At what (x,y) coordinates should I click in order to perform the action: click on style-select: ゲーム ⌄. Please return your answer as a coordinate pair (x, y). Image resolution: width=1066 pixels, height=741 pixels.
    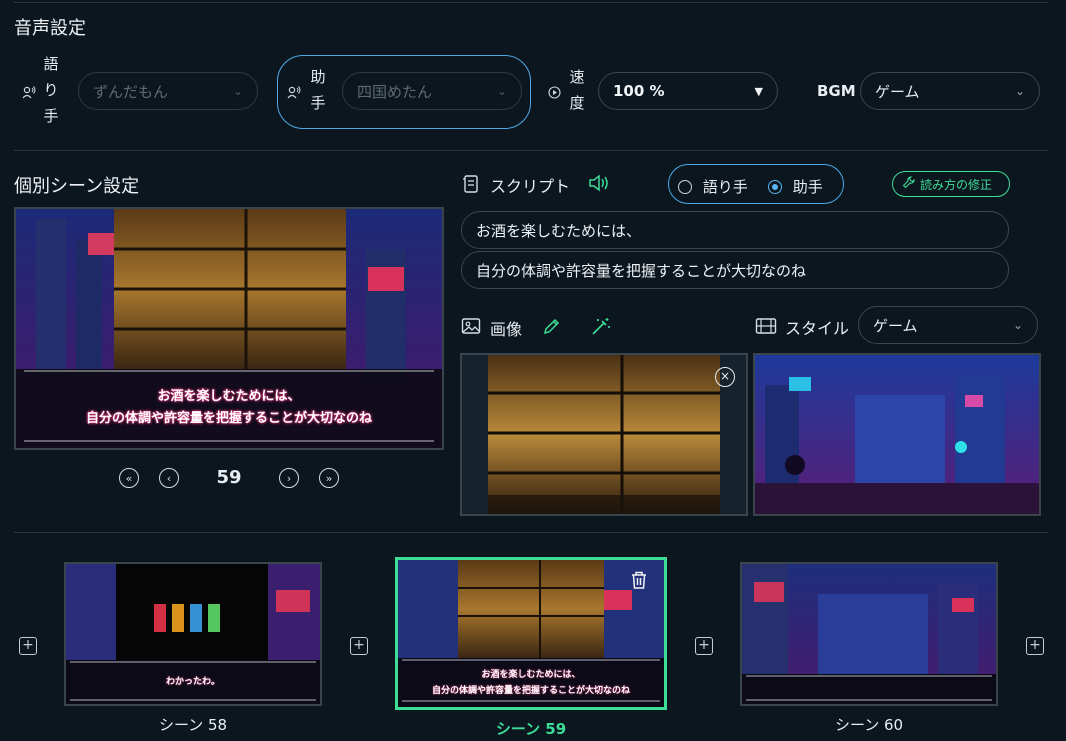
    Looking at the image, I should click on (948, 325).